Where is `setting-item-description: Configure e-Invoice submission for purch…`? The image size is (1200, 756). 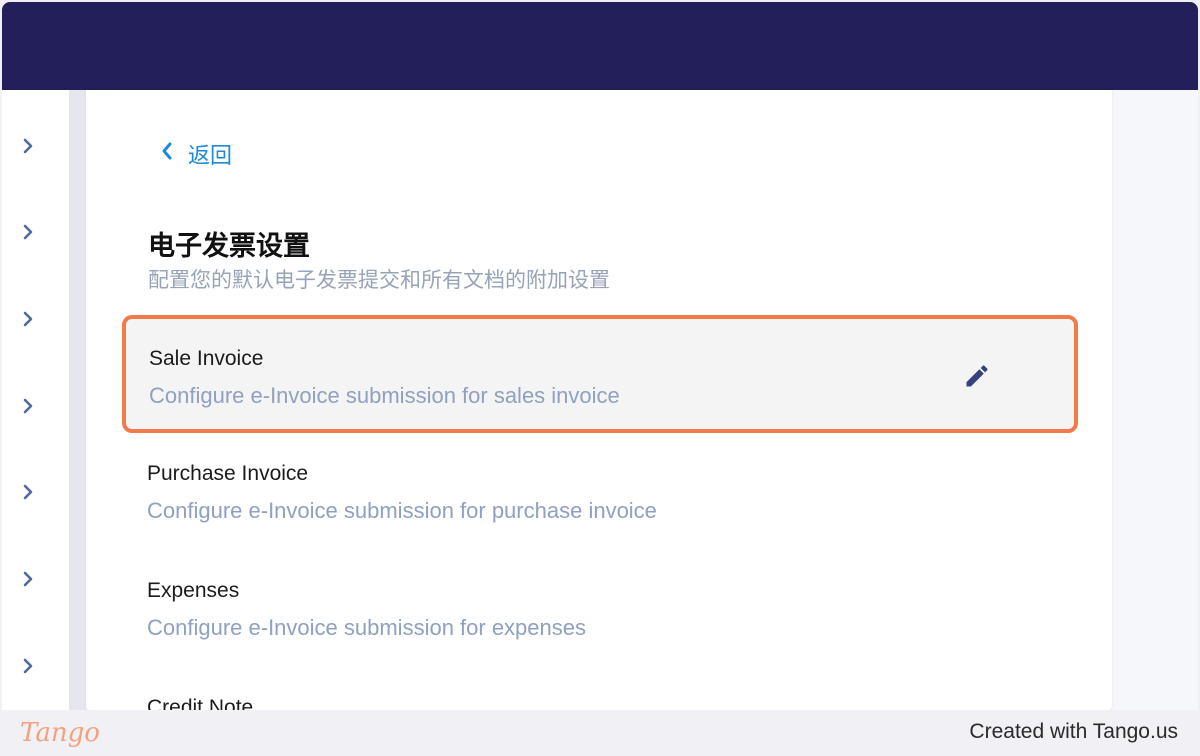
setting-item-description: Configure e-Invoice submission for purch… is located at coordinates (402, 510).